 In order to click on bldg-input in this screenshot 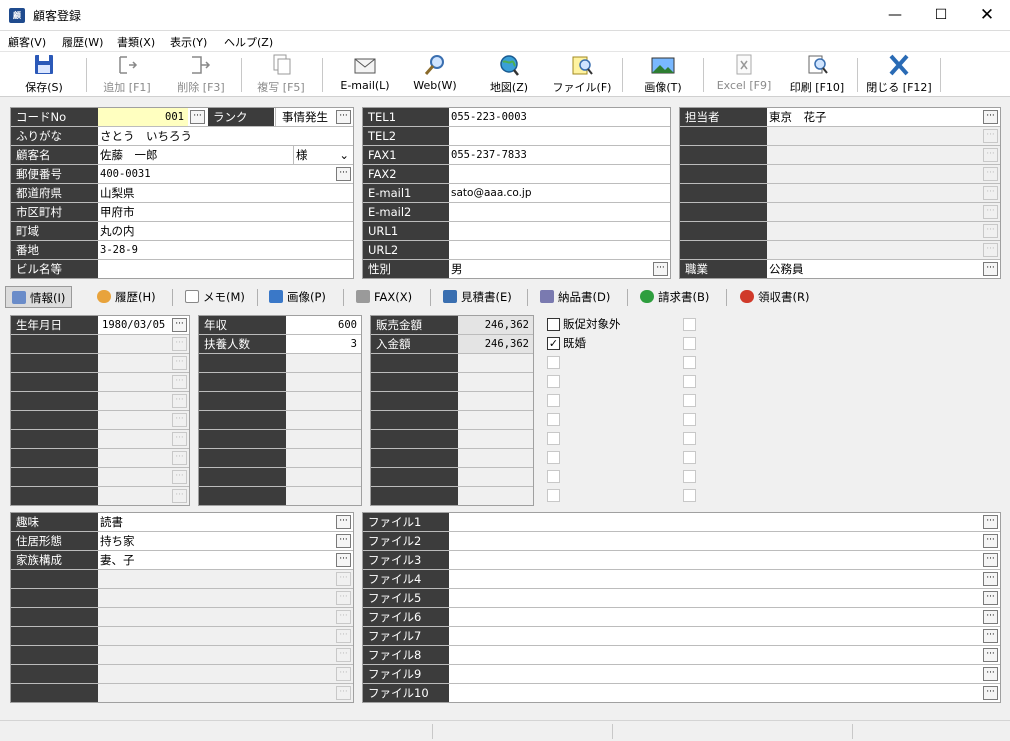, I will do `click(225, 269)`.